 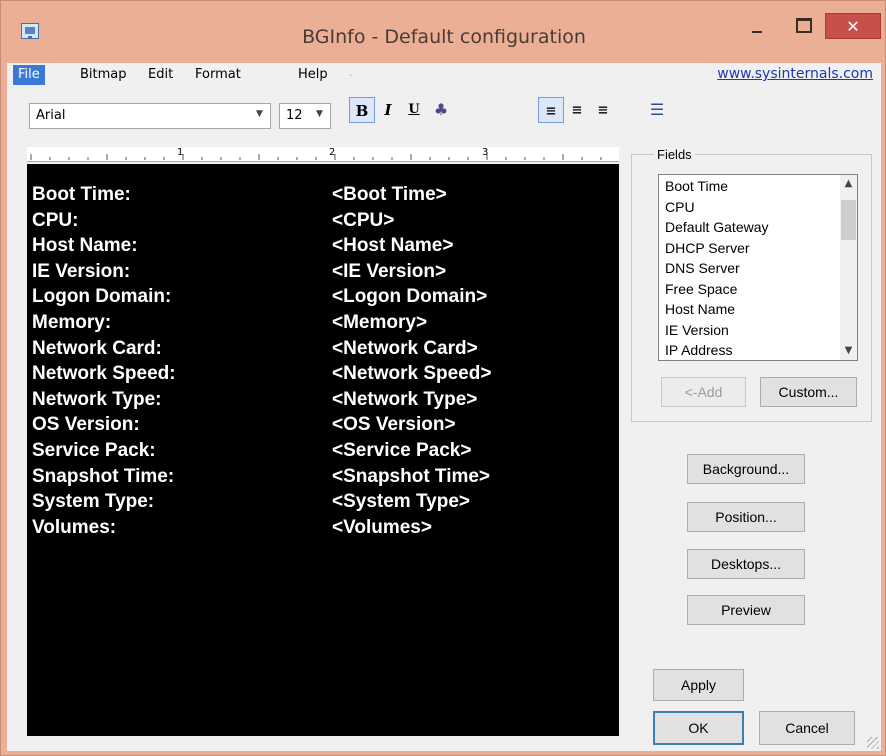 I want to click on field-placeholder: <Host Name>, so click(x=393, y=246).